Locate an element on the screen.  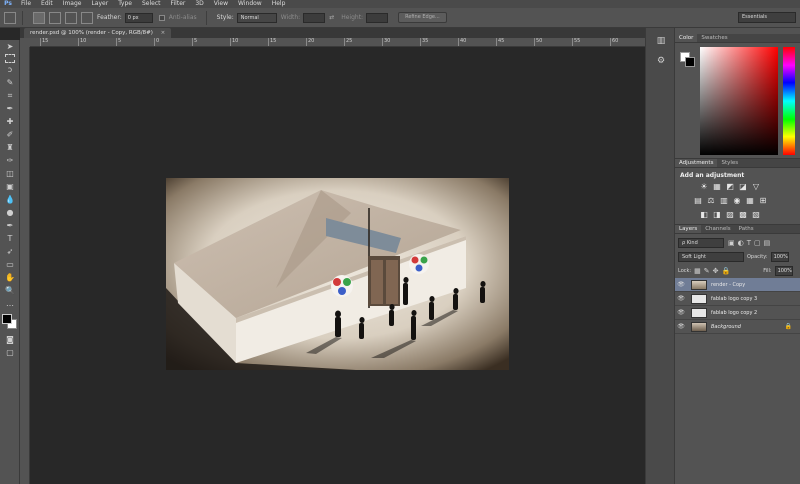
properties-panel-icon: ⚙ is located at coordinates (661, 61).